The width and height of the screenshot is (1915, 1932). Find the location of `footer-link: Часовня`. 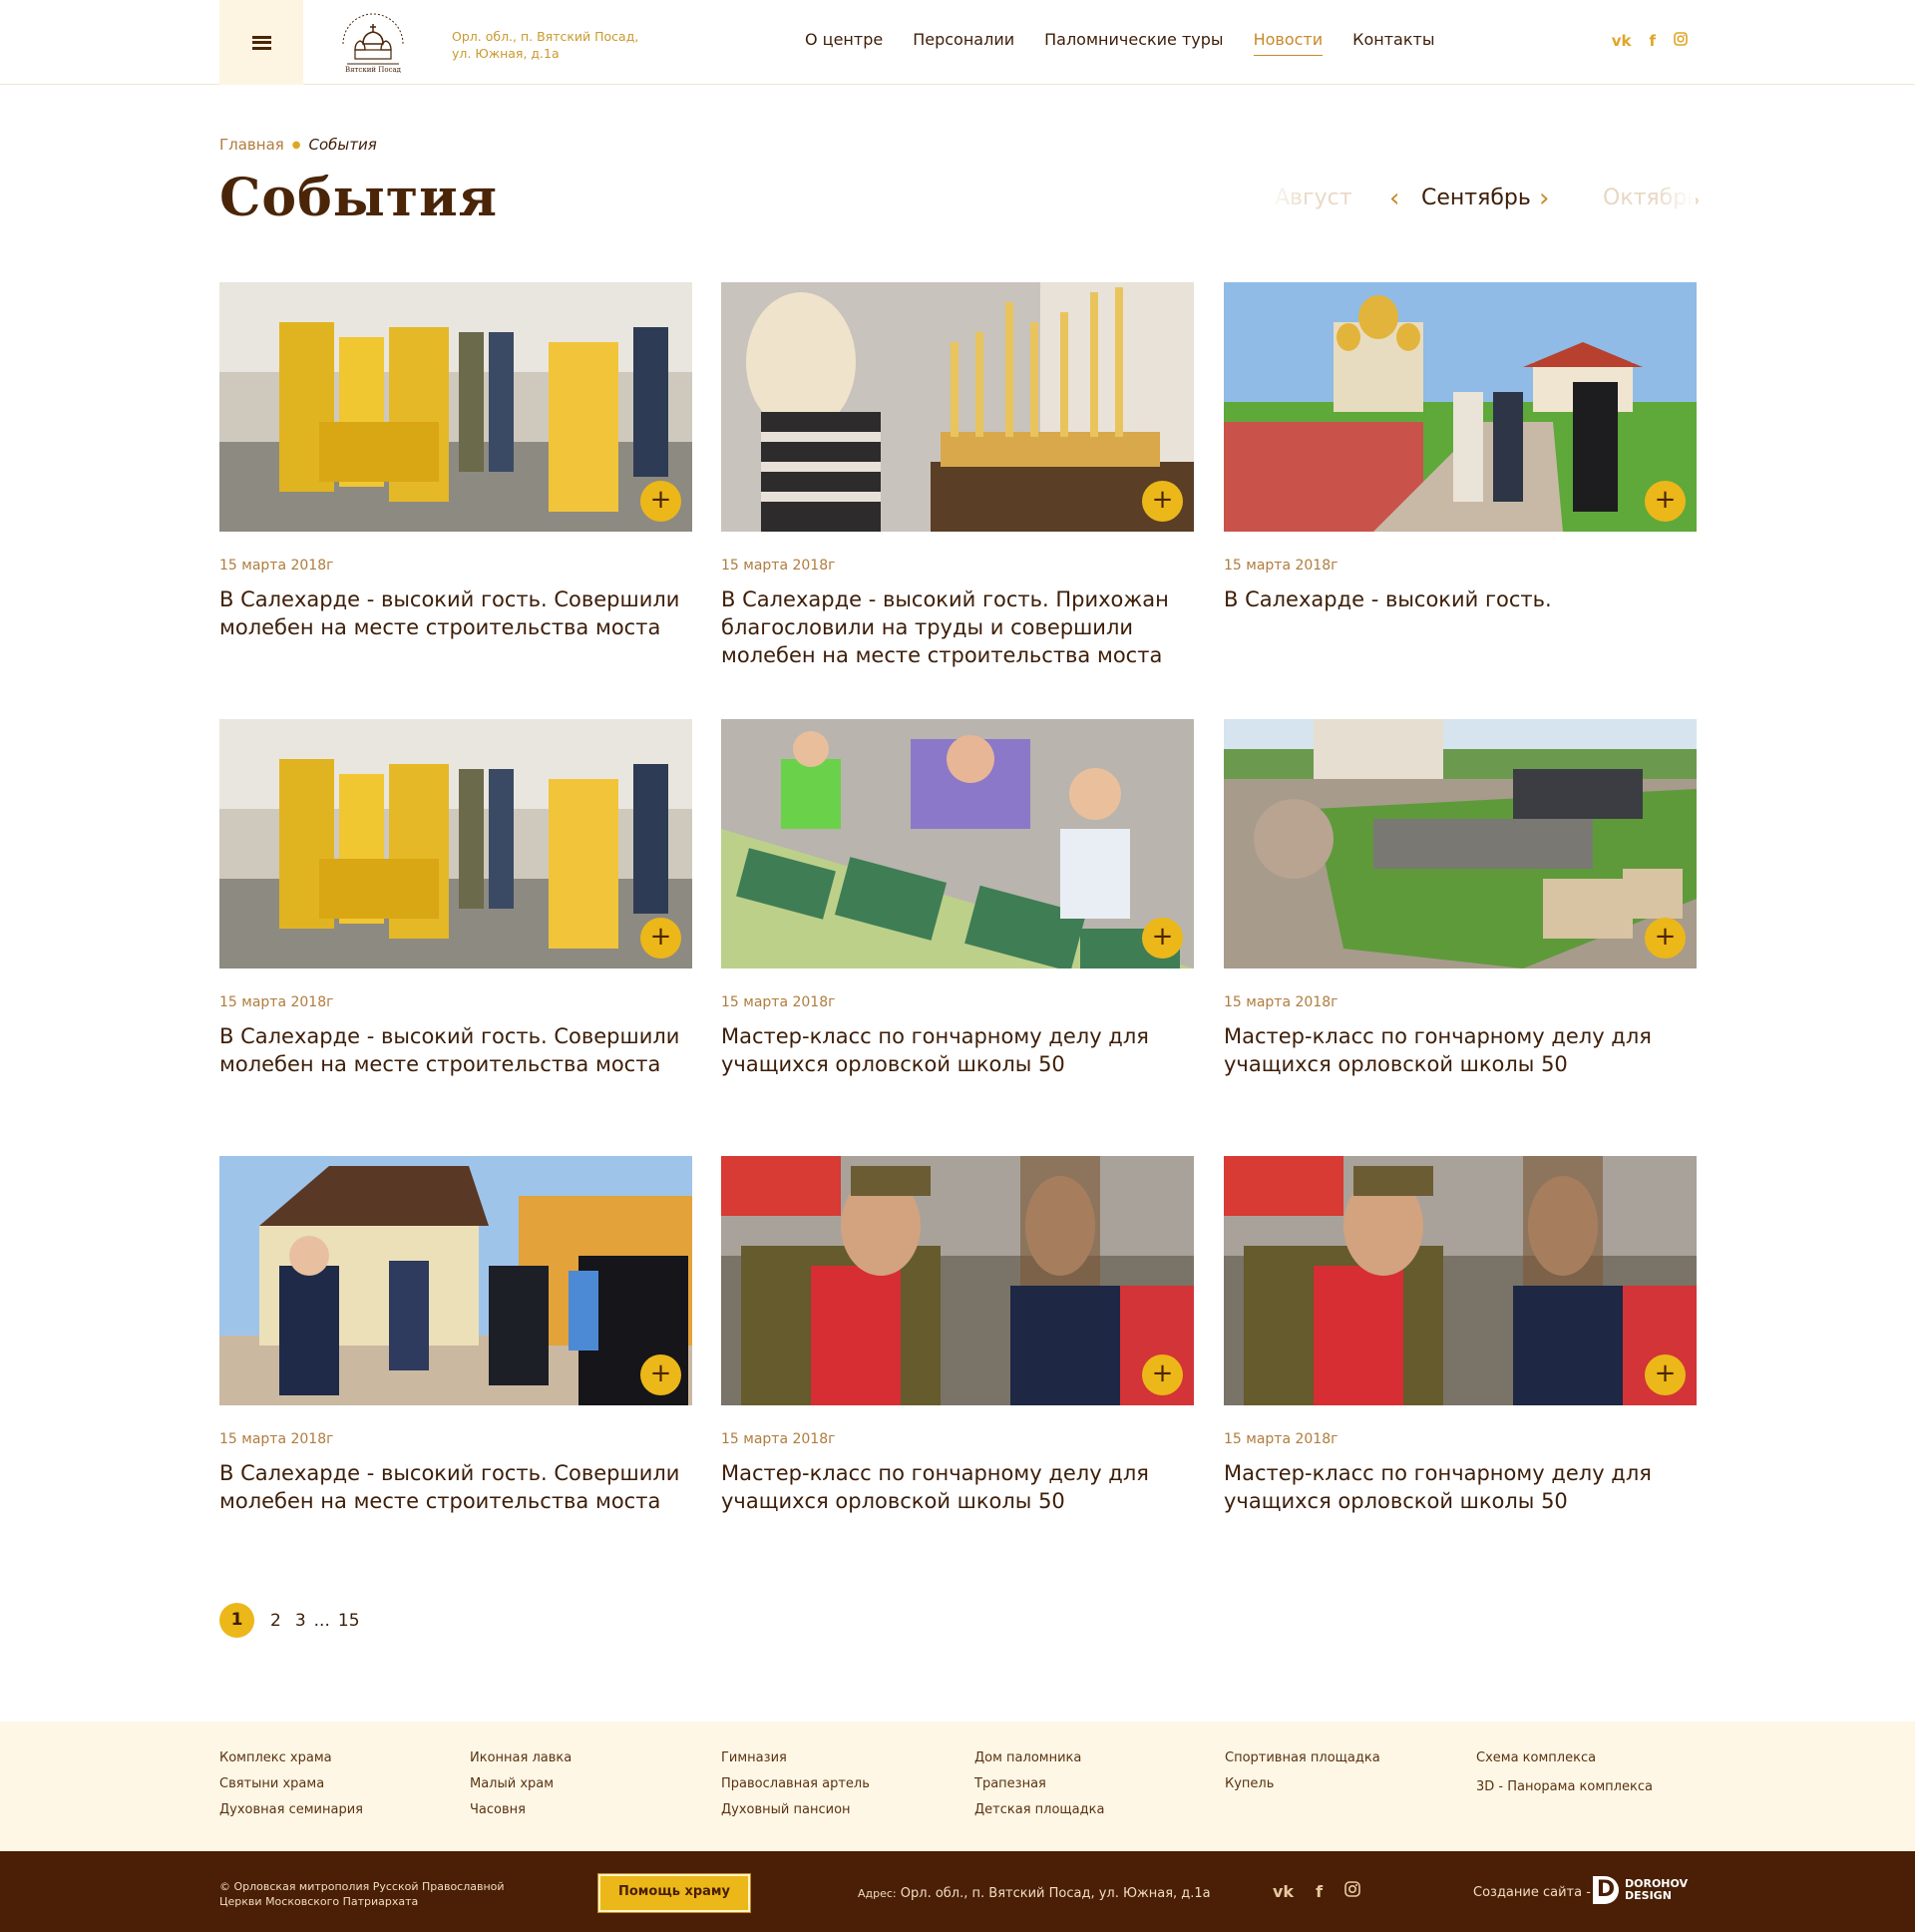

footer-link: Часовня is located at coordinates (521, 1810).